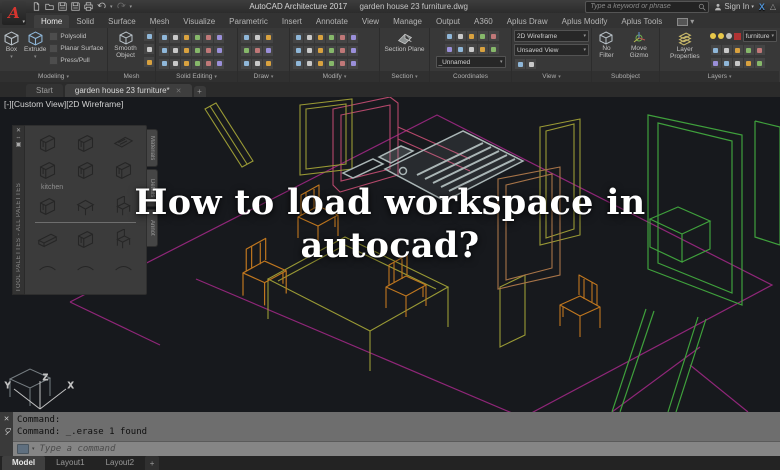 Image resolution: width=780 pixels, height=470 pixels. What do you see at coordinates (406, 449) in the screenshot?
I see `command-input` at bounding box center [406, 449].